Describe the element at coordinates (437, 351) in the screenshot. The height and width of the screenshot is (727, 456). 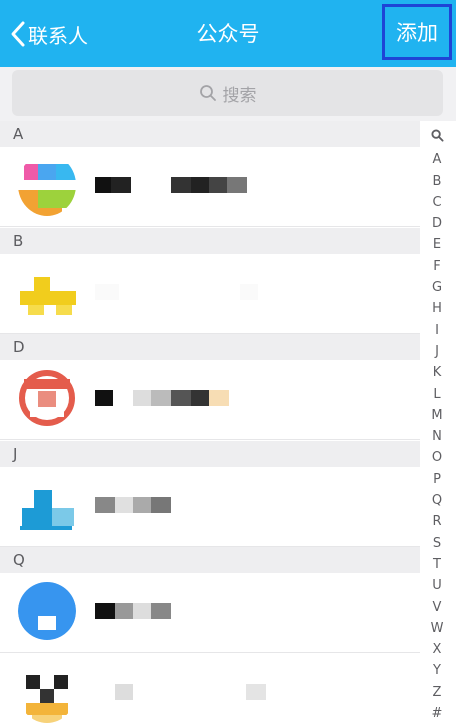
I see `index-letter: J` at that location.